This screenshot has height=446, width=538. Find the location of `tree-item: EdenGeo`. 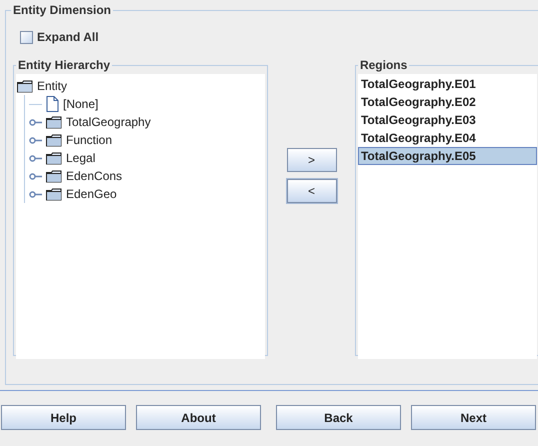

tree-item: EdenGeo is located at coordinates (91, 194).